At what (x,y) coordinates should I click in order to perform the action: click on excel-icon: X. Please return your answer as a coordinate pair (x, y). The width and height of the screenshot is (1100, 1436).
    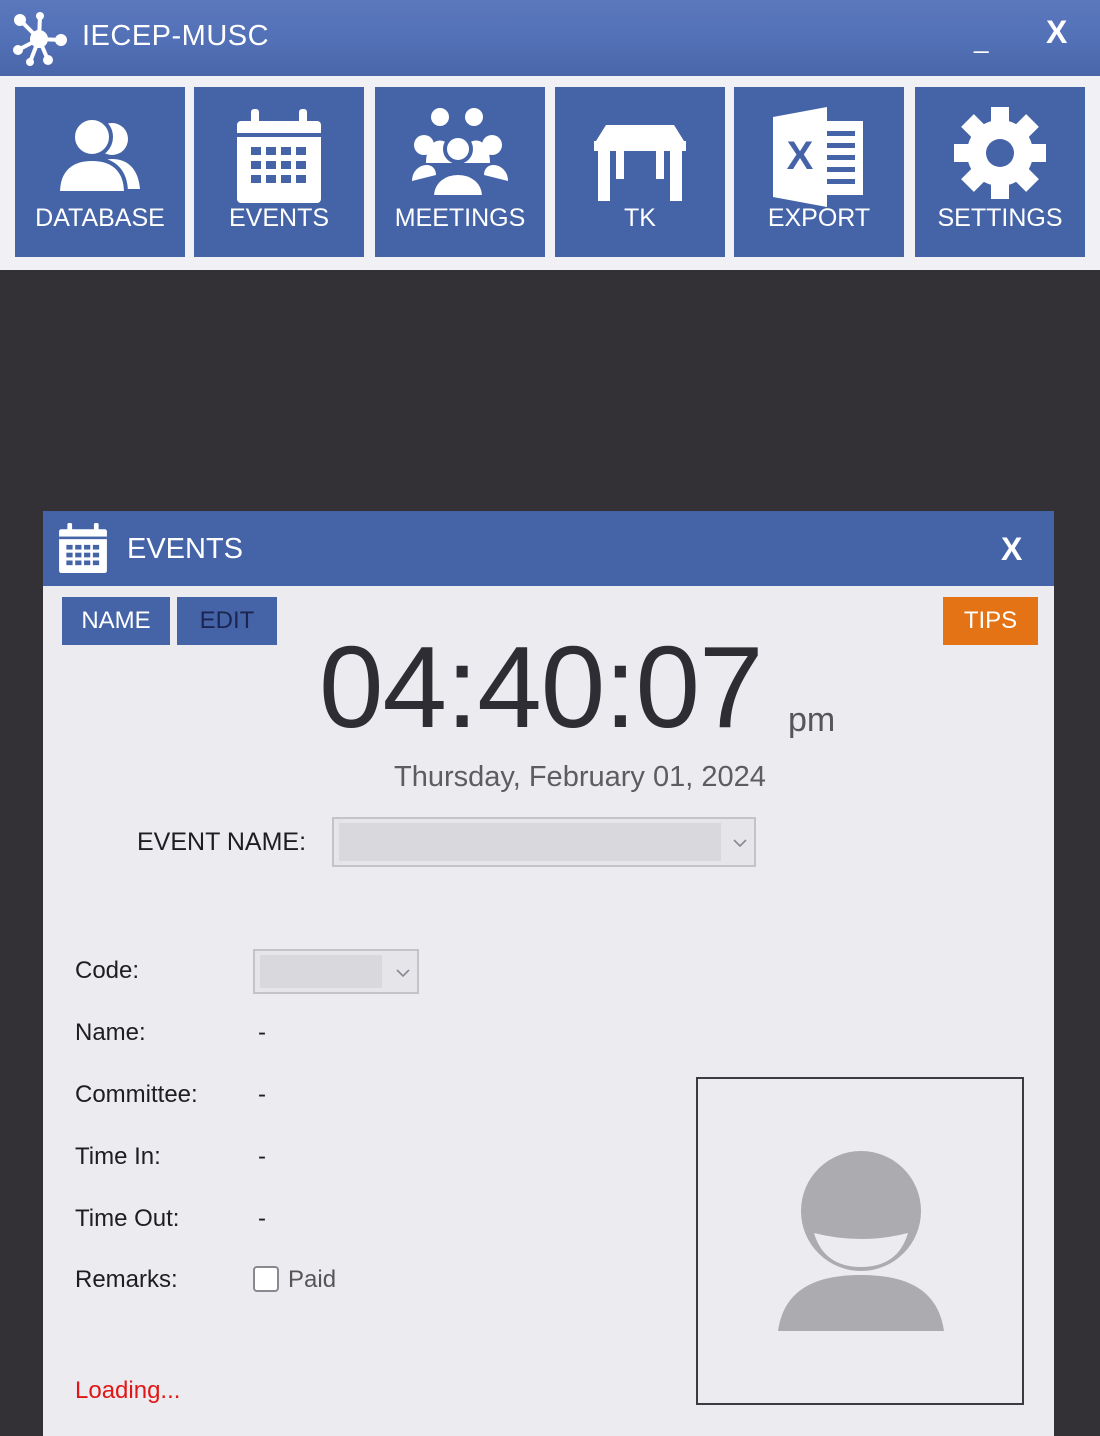
    Looking at the image, I should click on (818, 157).